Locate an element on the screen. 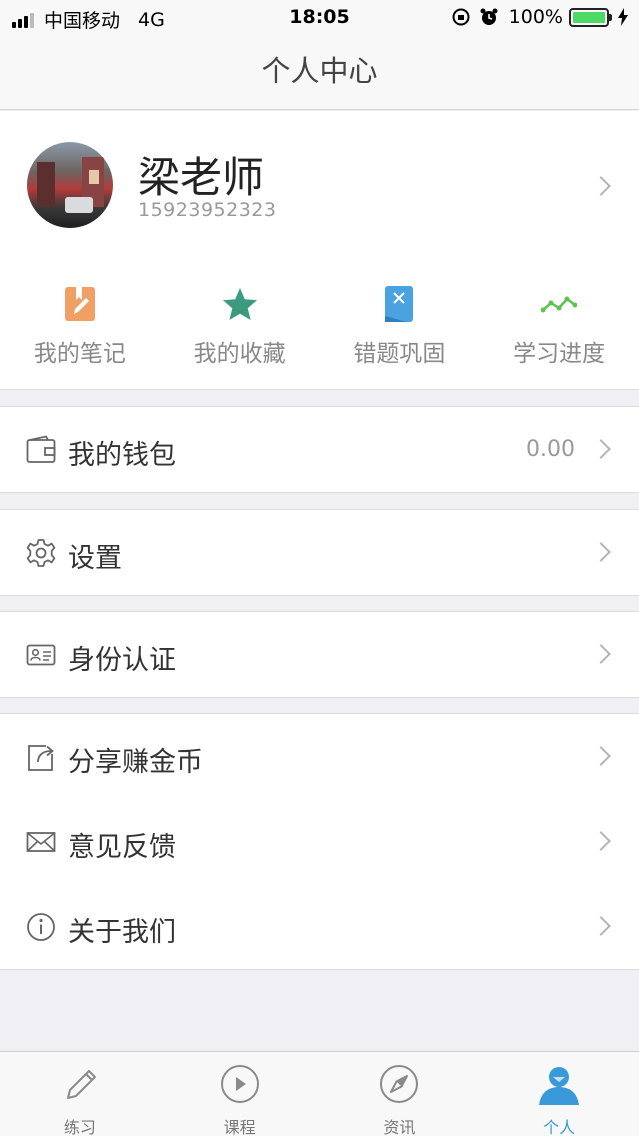 The image size is (639, 1136). shortcut-wrong-questions: 错题巩固 is located at coordinates (400, 328).